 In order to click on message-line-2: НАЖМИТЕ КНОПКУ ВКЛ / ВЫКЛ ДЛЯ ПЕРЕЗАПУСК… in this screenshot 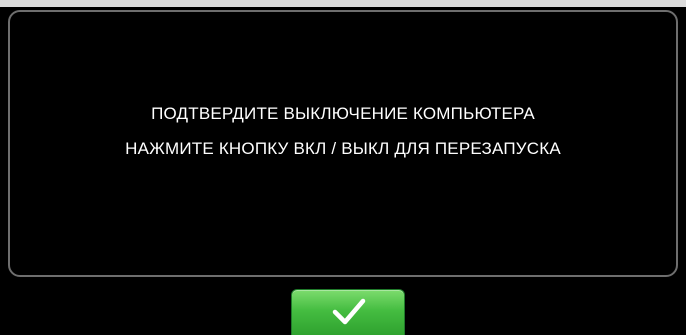, I will do `click(343, 148)`.